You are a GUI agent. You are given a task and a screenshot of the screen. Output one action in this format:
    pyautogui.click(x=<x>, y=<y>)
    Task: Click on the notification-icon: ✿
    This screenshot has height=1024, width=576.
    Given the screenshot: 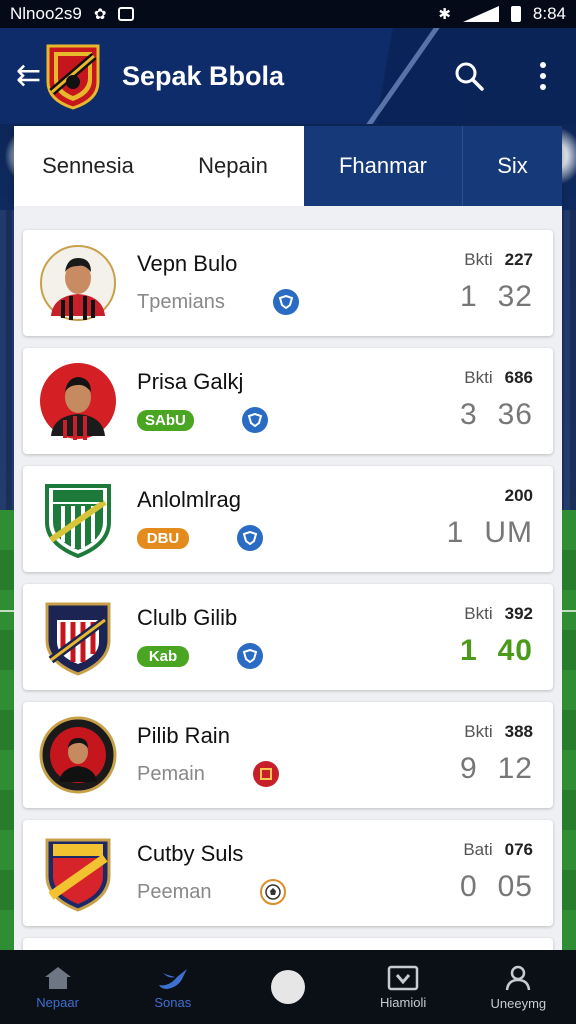 What is the action you would take?
    pyautogui.click(x=100, y=14)
    